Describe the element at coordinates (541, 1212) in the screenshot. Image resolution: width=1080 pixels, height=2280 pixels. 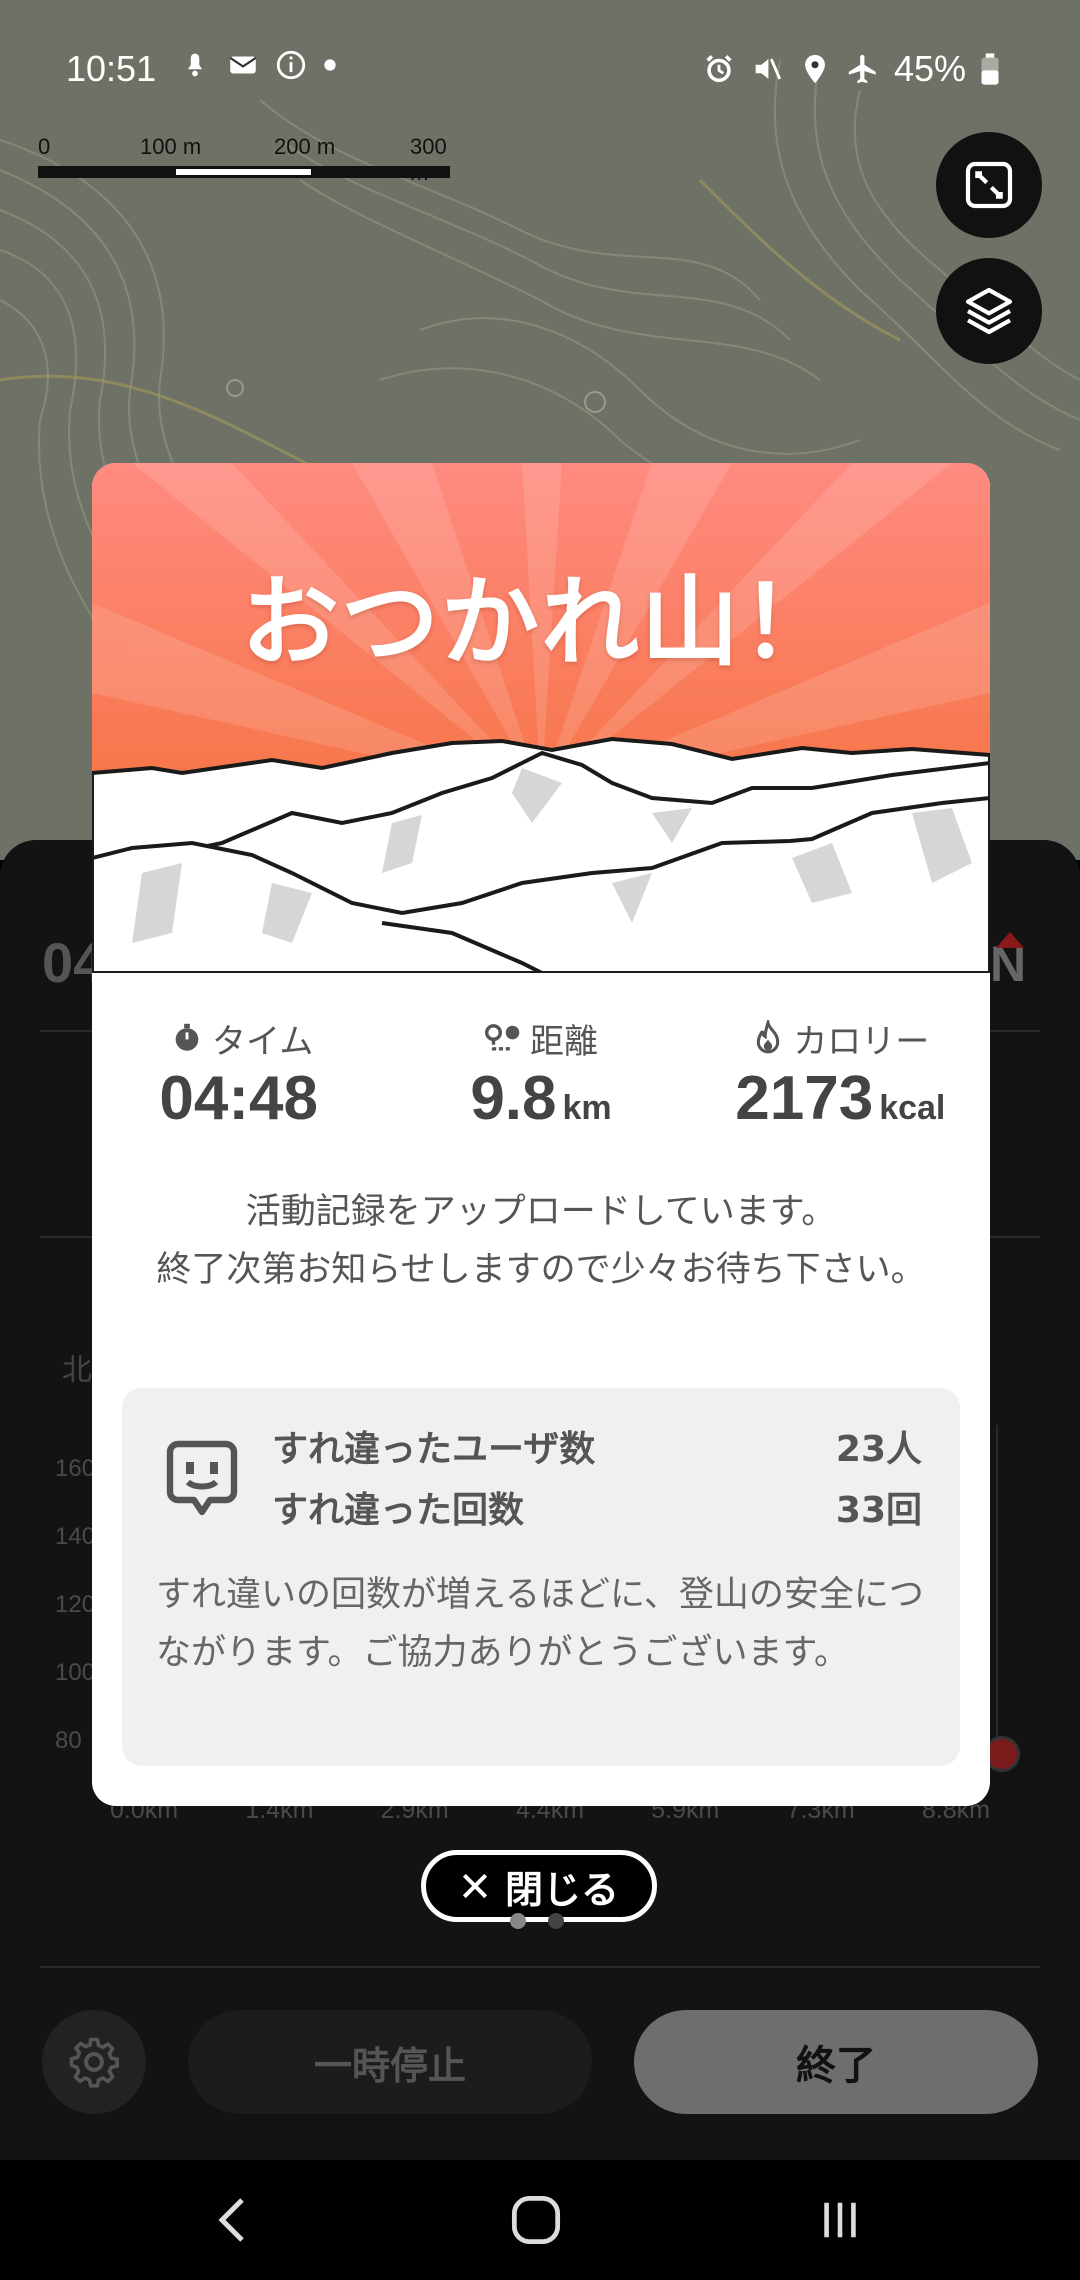
I see `upload-message-line-1: 活動記録をアップロードしています。` at that location.